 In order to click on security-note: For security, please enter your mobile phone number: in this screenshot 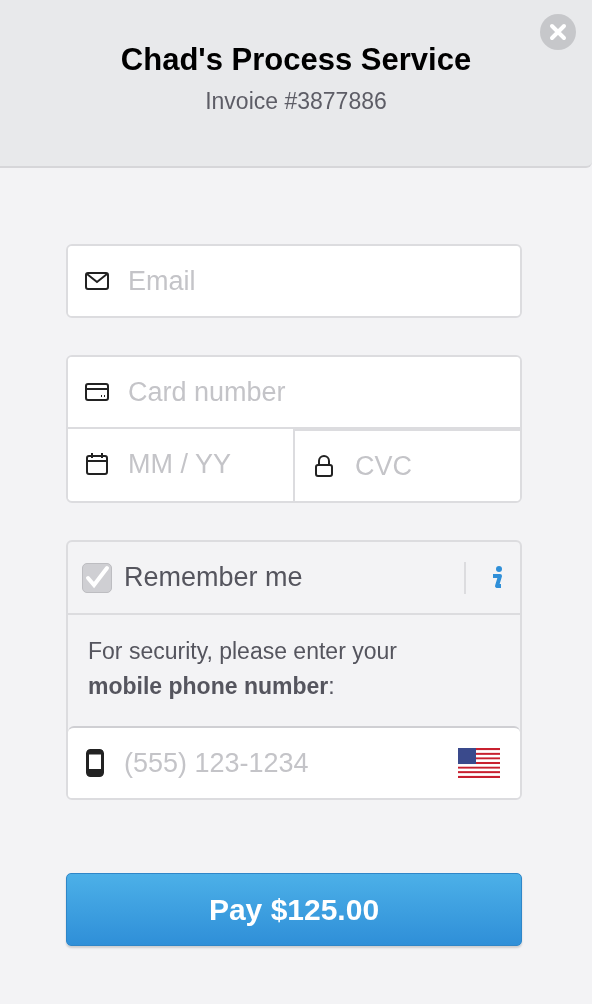, I will do `click(242, 669)`.